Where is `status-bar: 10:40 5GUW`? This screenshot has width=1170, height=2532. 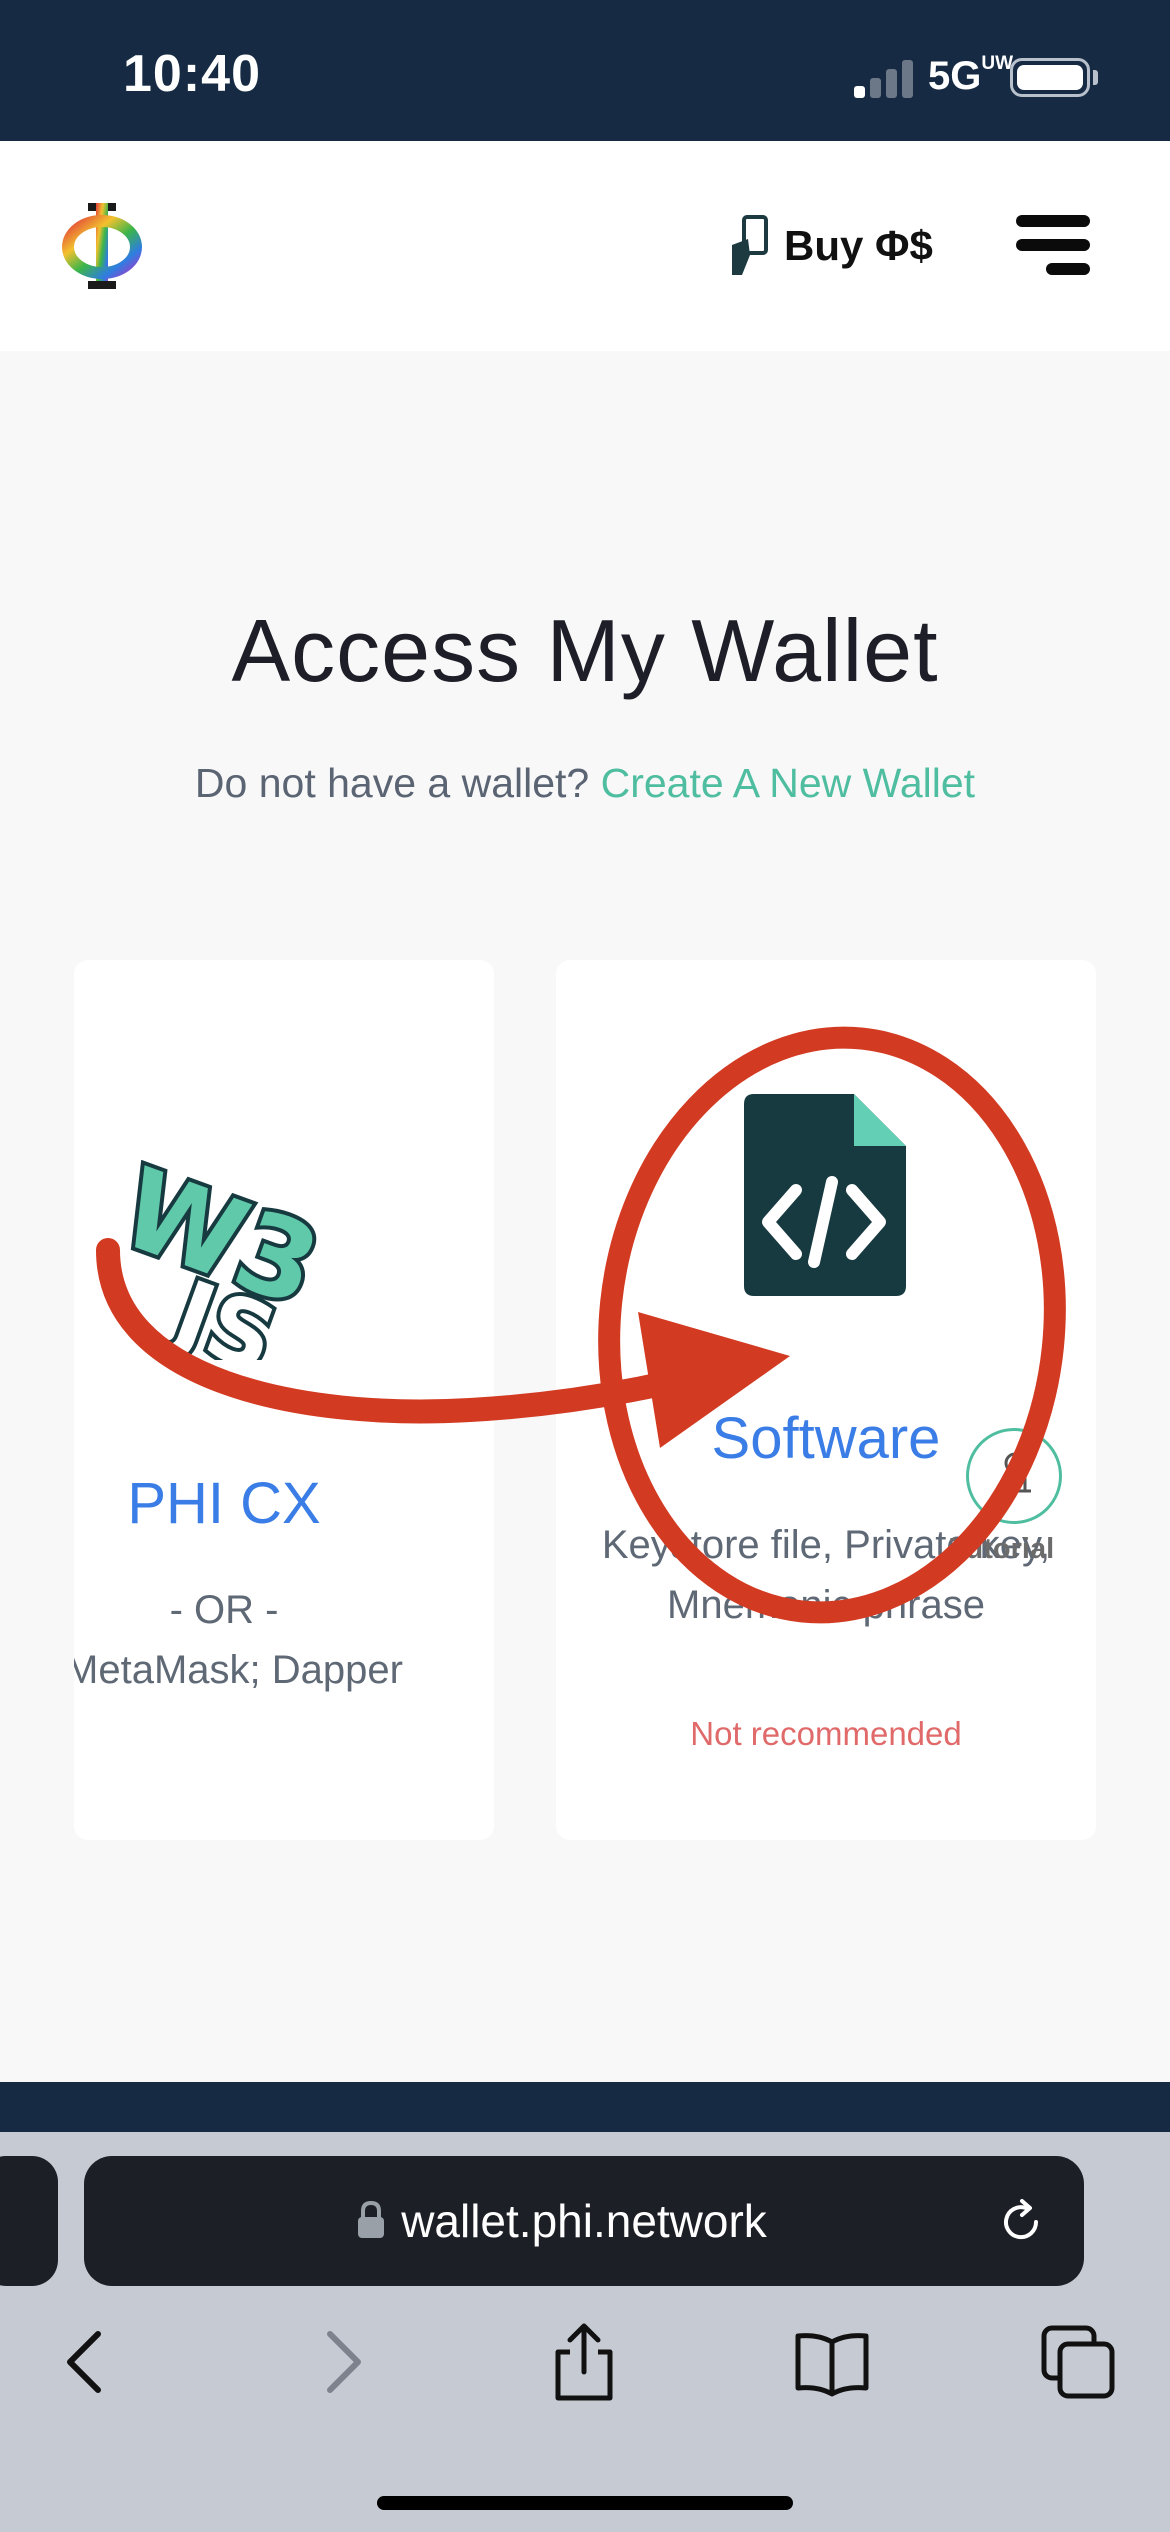
status-bar: 10:40 5GUW is located at coordinates (585, 70).